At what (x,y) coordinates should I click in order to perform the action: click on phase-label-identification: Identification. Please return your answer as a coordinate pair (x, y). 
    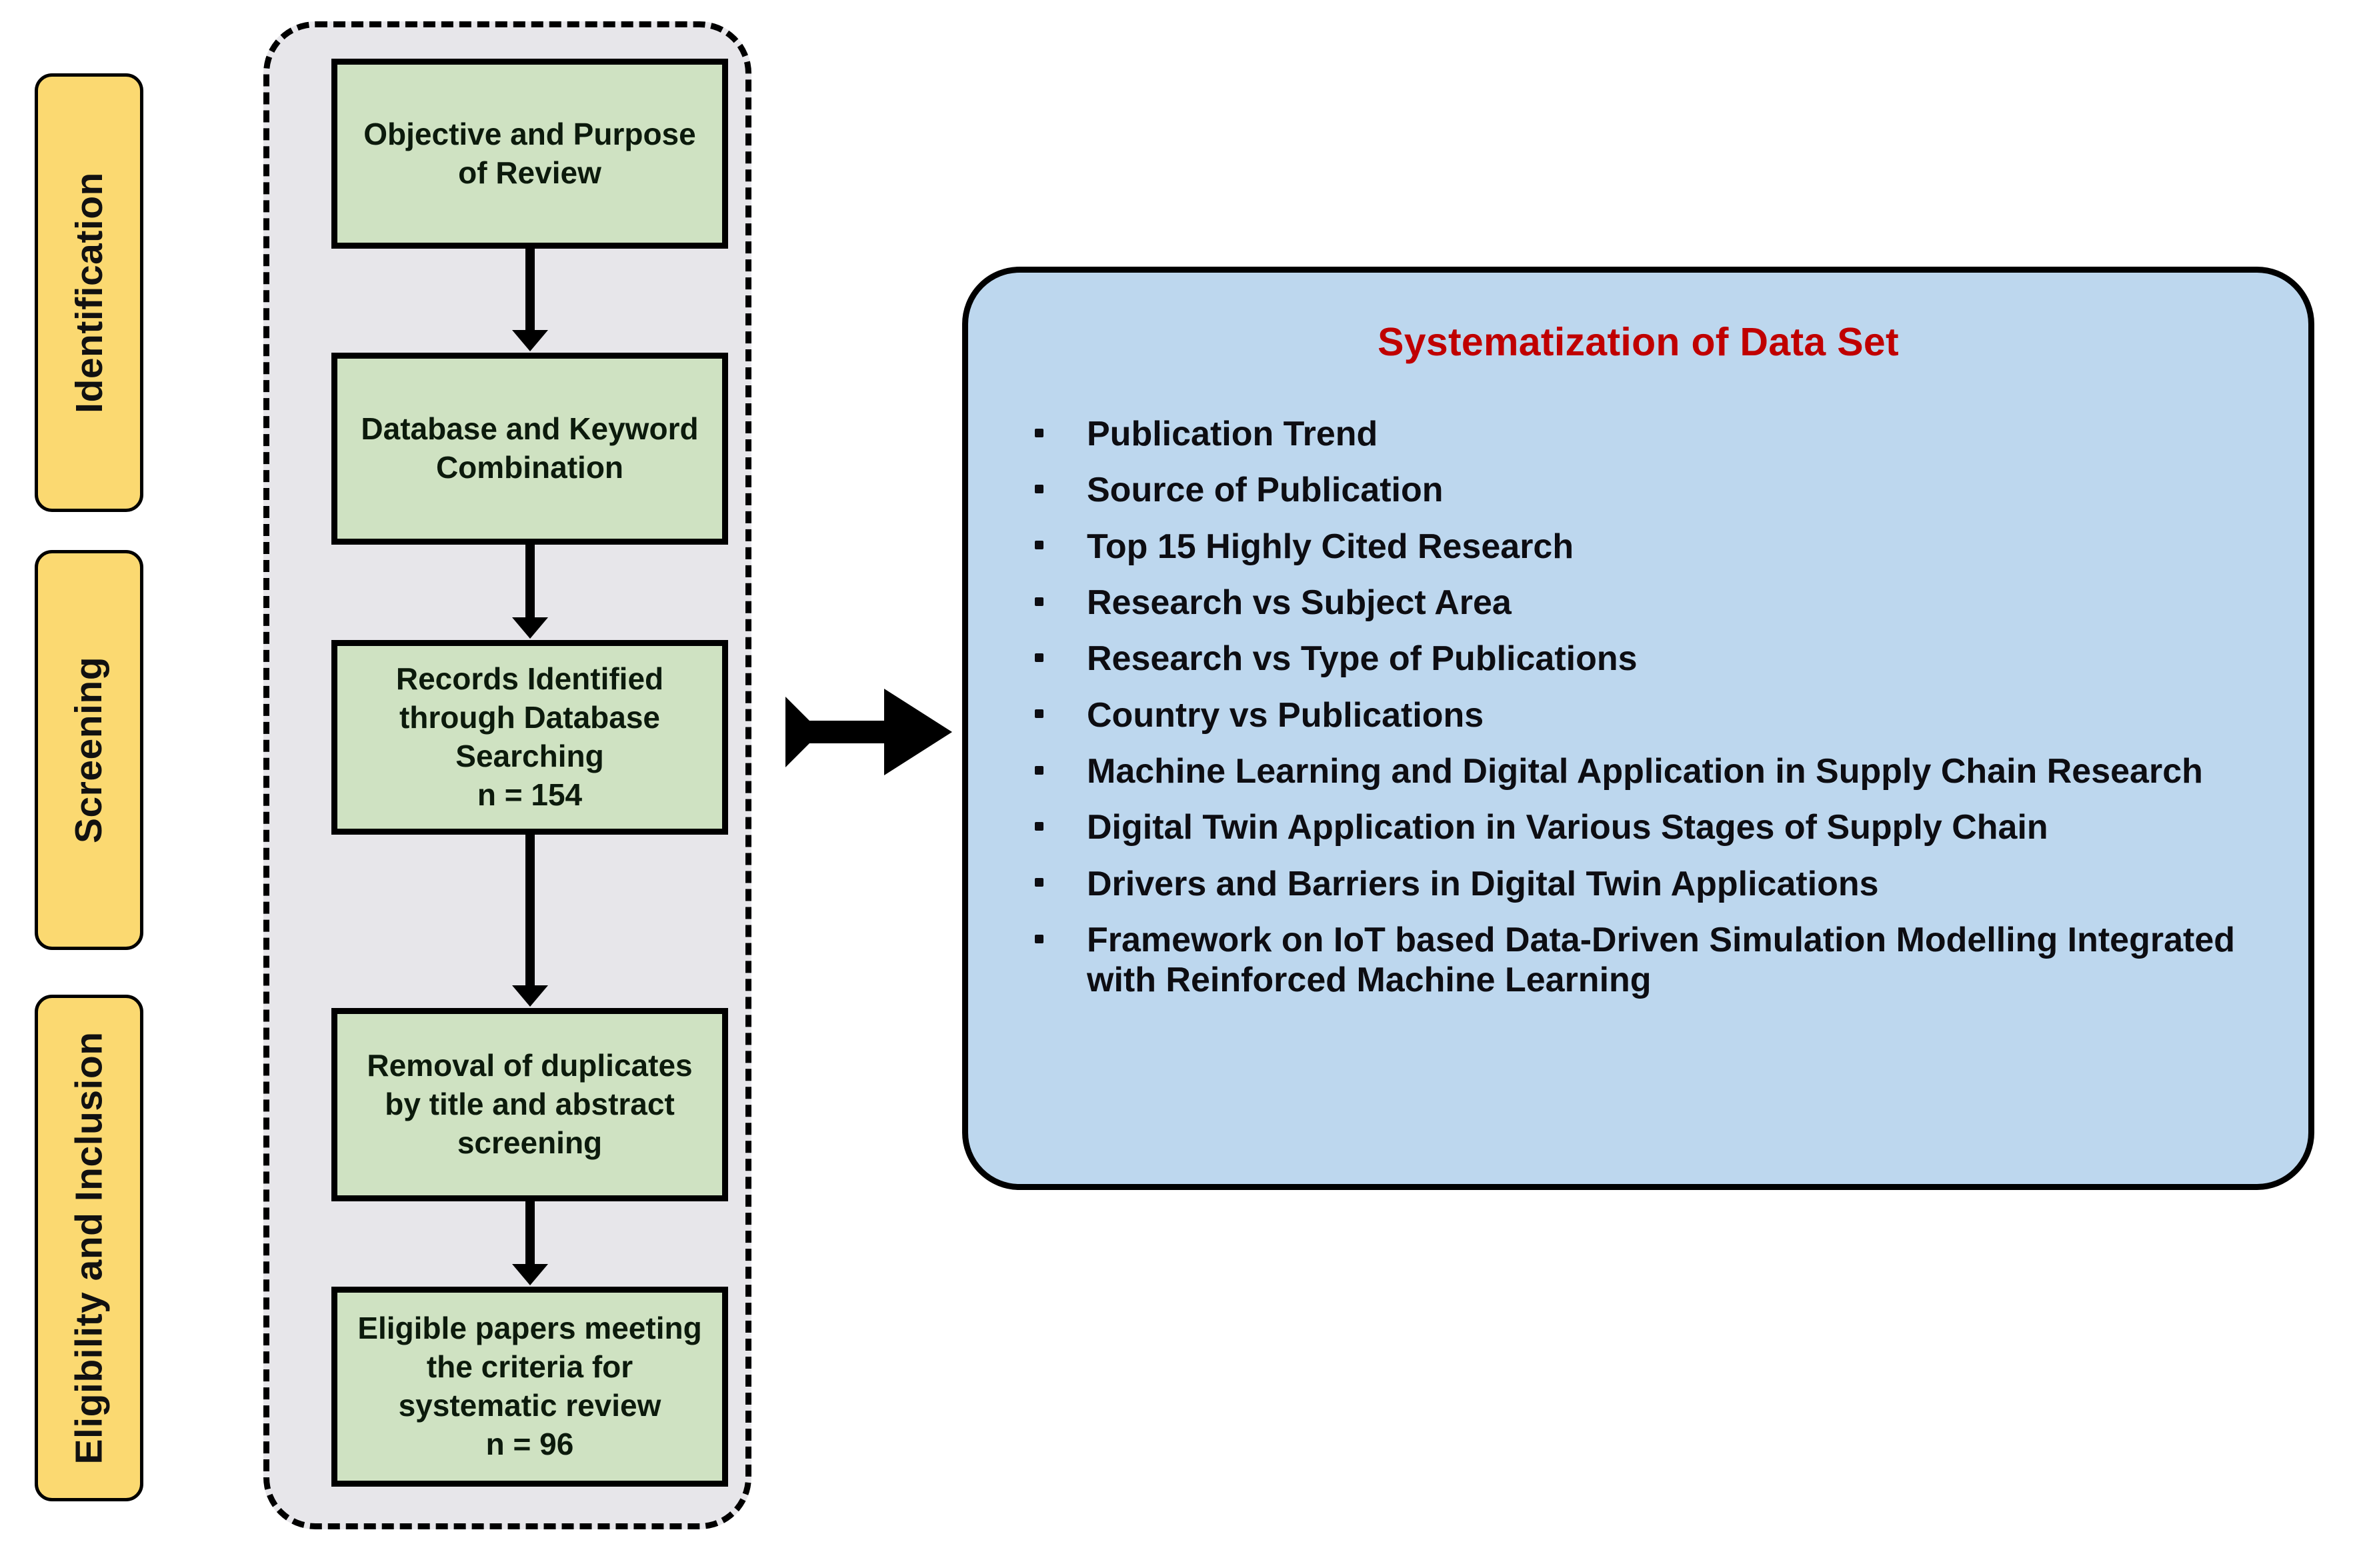
    Looking at the image, I should click on (89, 292).